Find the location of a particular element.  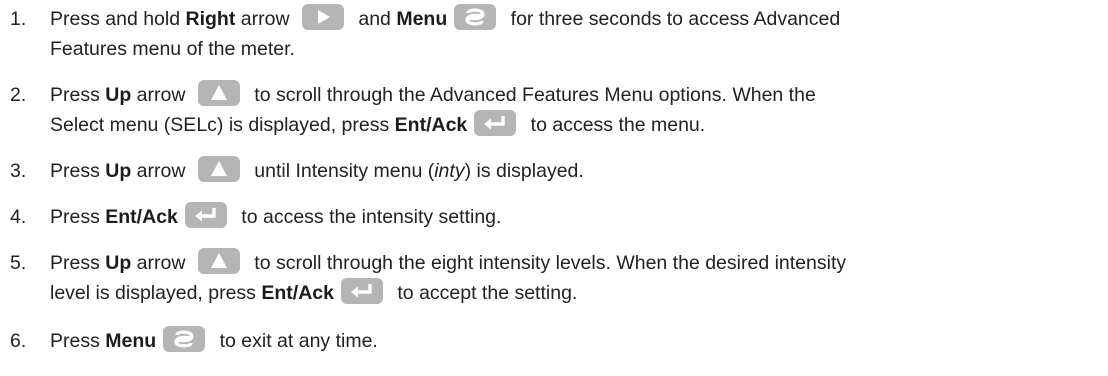

step-number: 6. is located at coordinates (18, 341).